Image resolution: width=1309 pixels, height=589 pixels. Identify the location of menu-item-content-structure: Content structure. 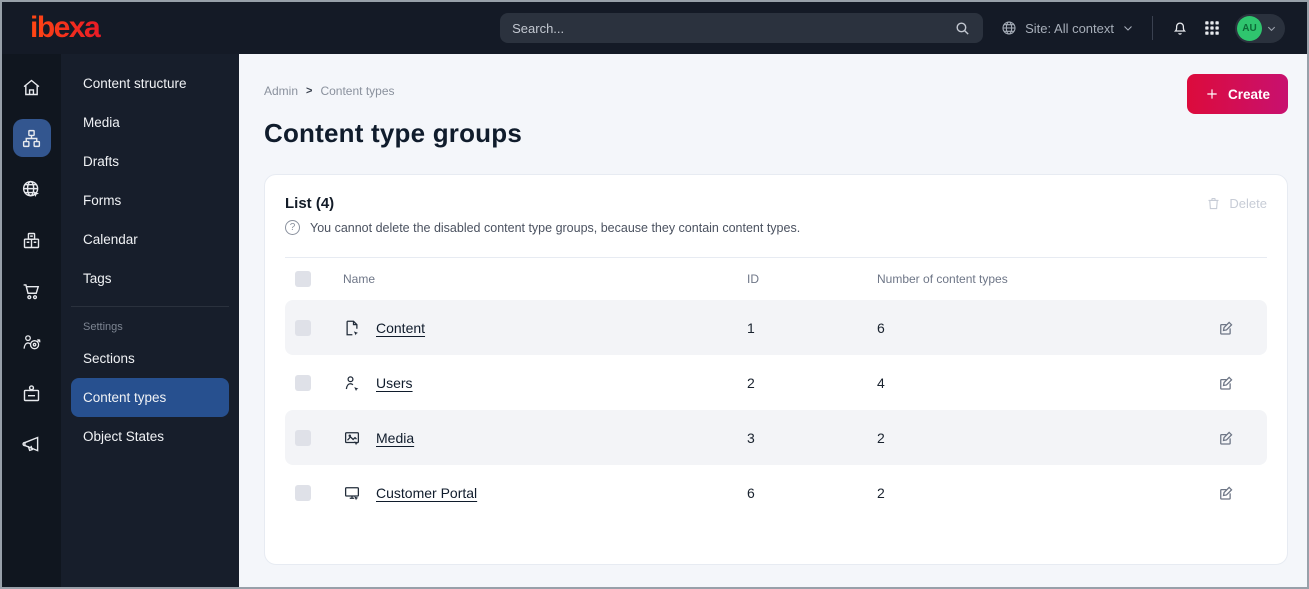
(150, 83).